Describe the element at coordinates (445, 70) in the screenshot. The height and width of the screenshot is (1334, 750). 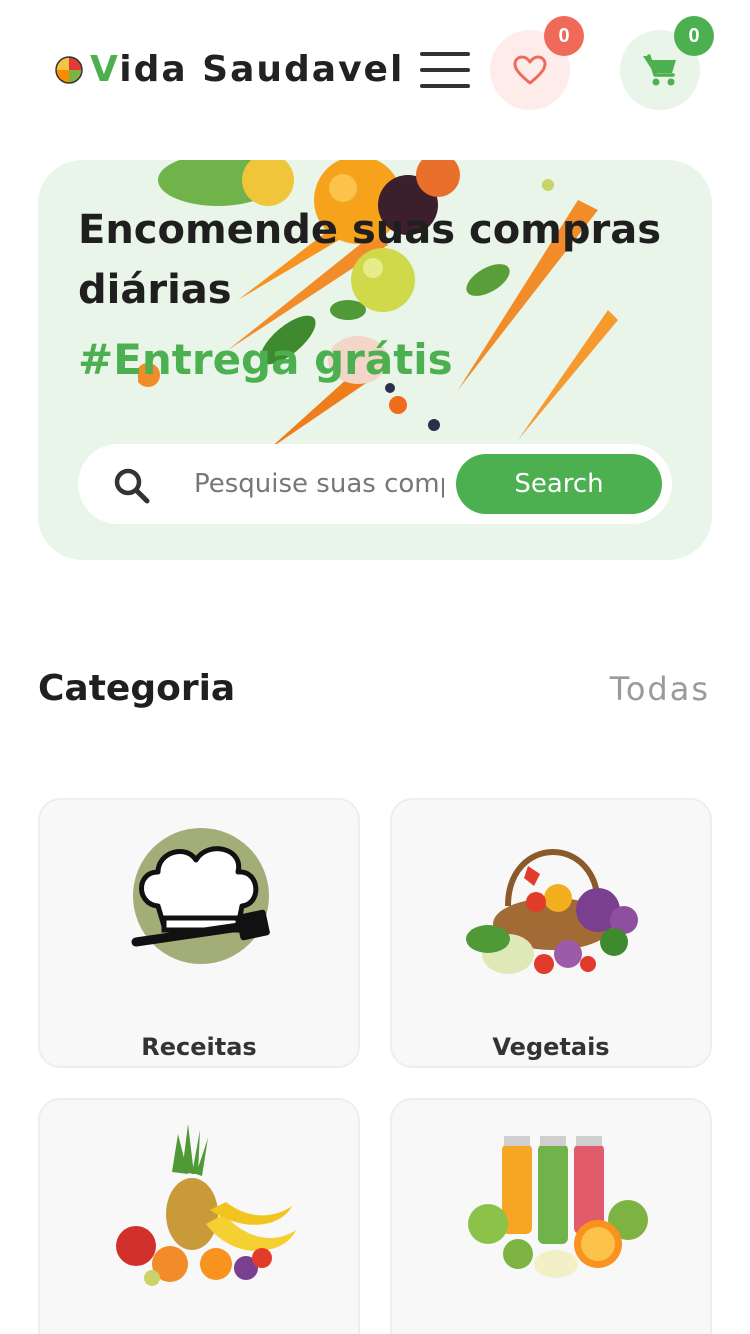
I see `menu-icon` at that location.